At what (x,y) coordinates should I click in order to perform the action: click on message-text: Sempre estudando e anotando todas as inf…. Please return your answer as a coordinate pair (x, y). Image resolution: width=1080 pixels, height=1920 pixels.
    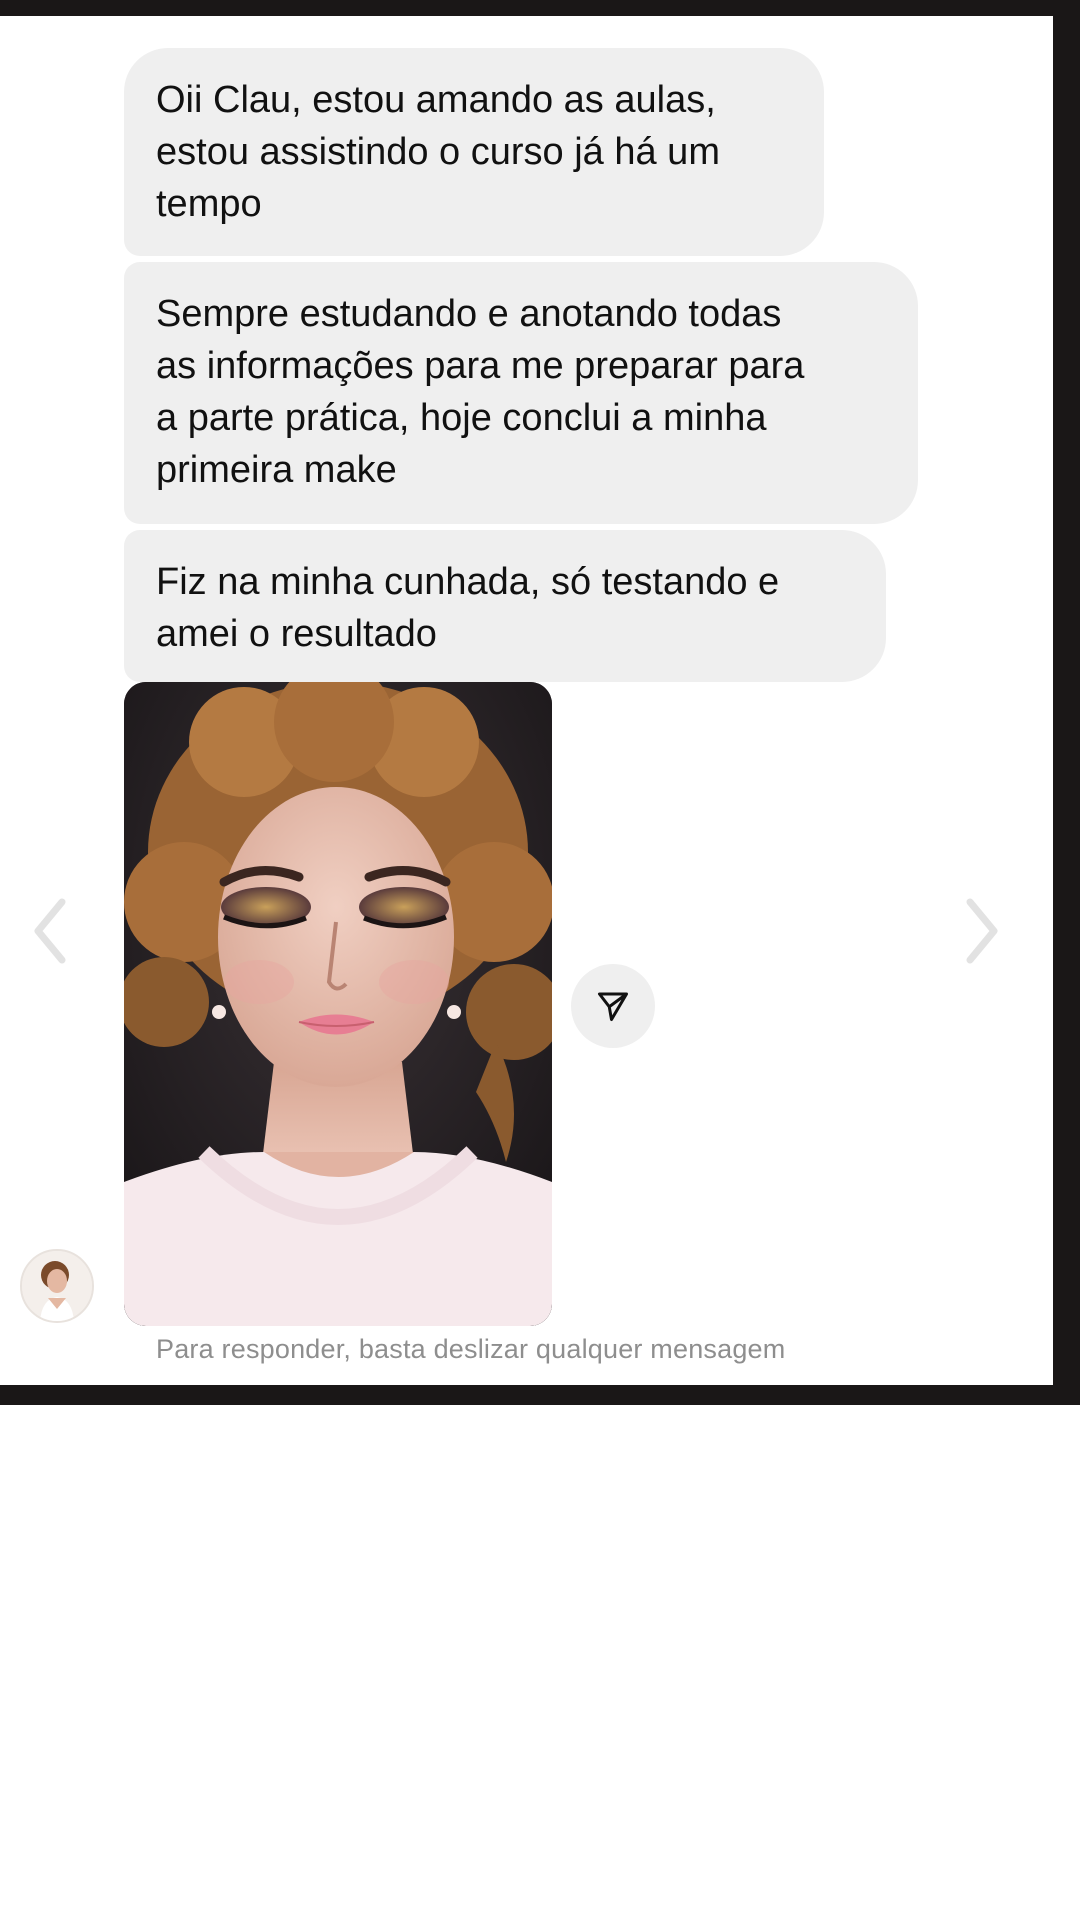
    Looking at the image, I should click on (480, 392).